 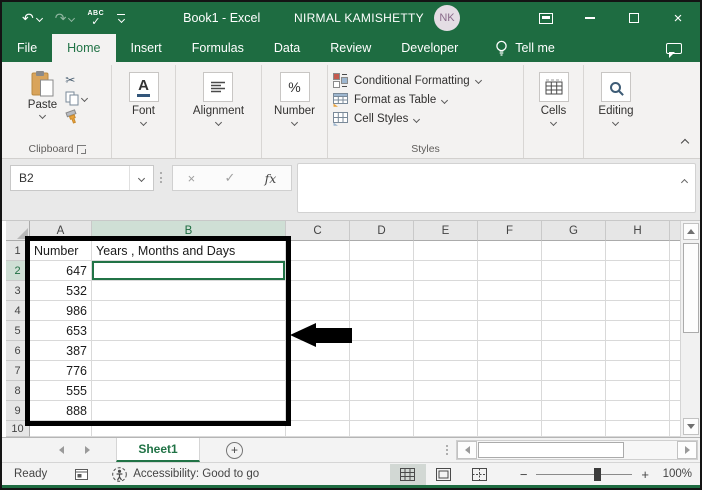 What do you see at coordinates (467, 450) in the screenshot?
I see `scroll-left-button` at bounding box center [467, 450].